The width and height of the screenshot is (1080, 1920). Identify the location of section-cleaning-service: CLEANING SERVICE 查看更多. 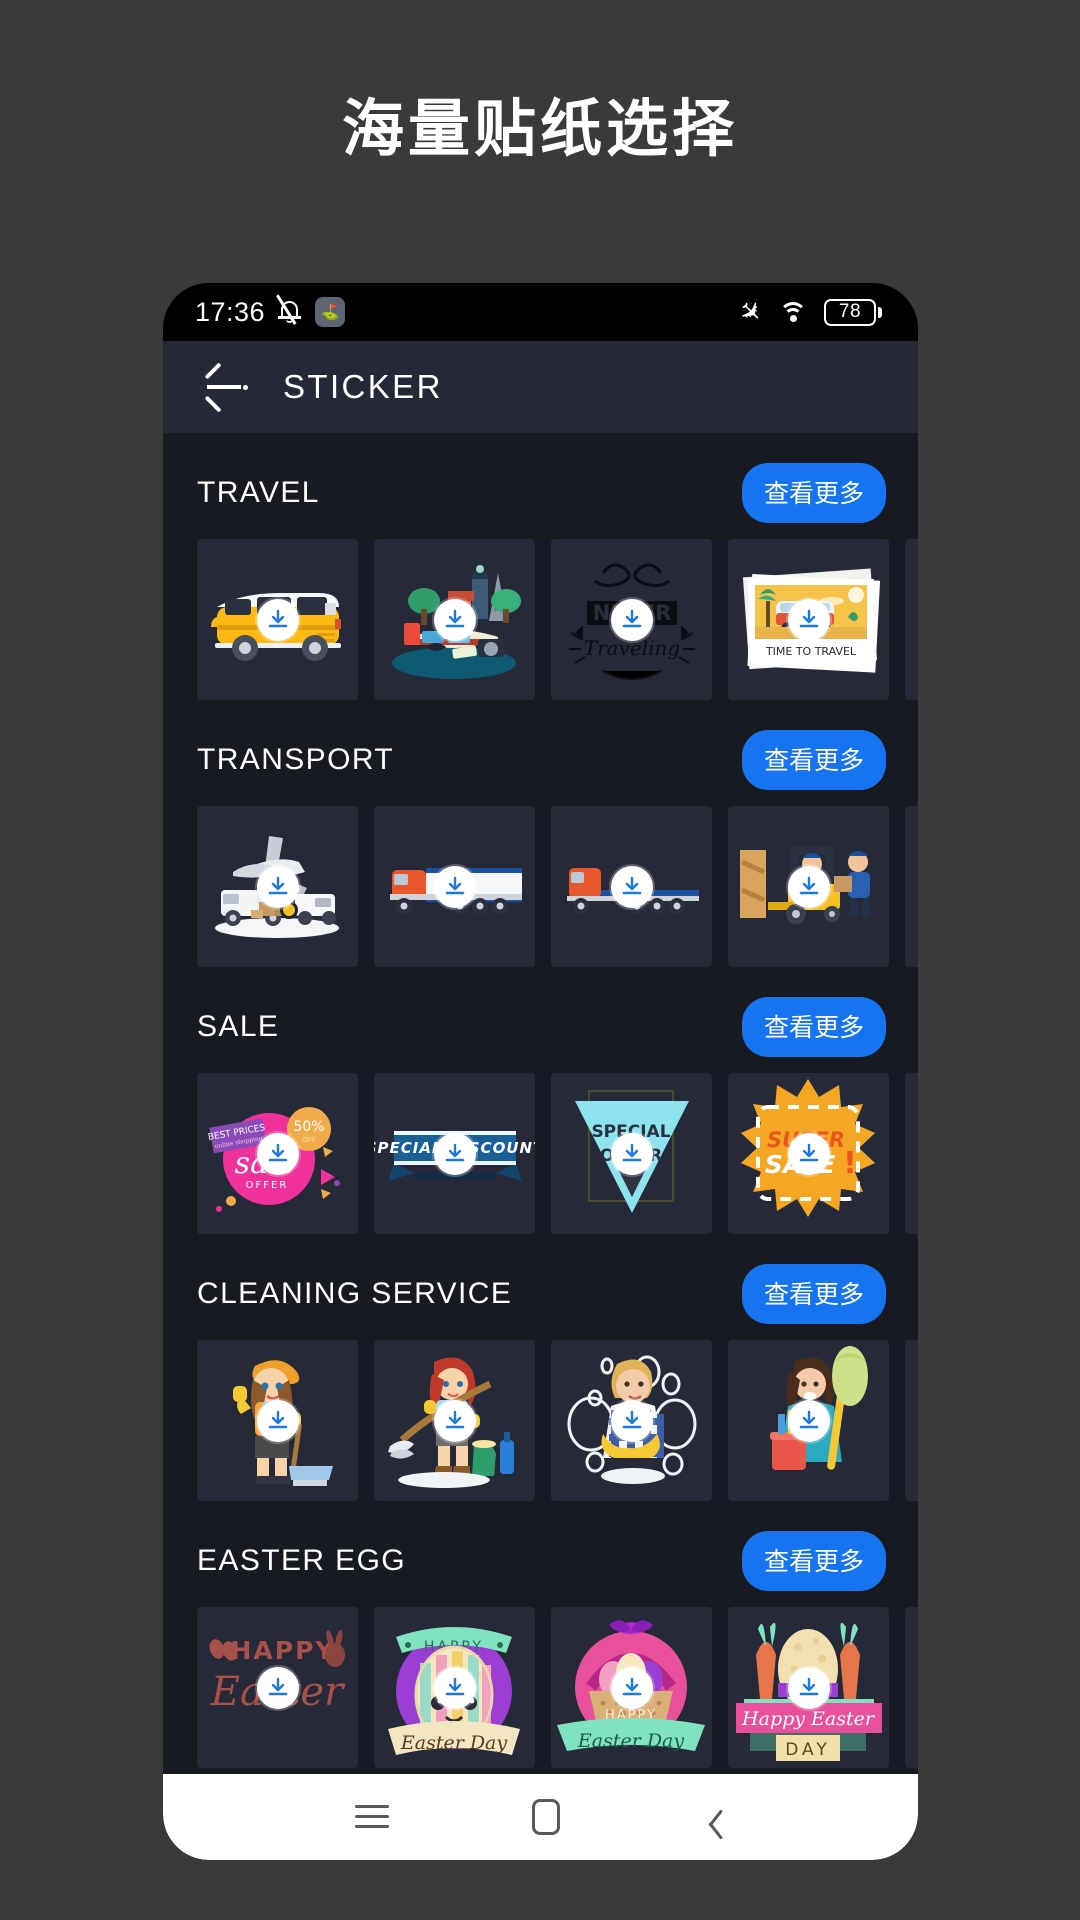
(540, 1367).